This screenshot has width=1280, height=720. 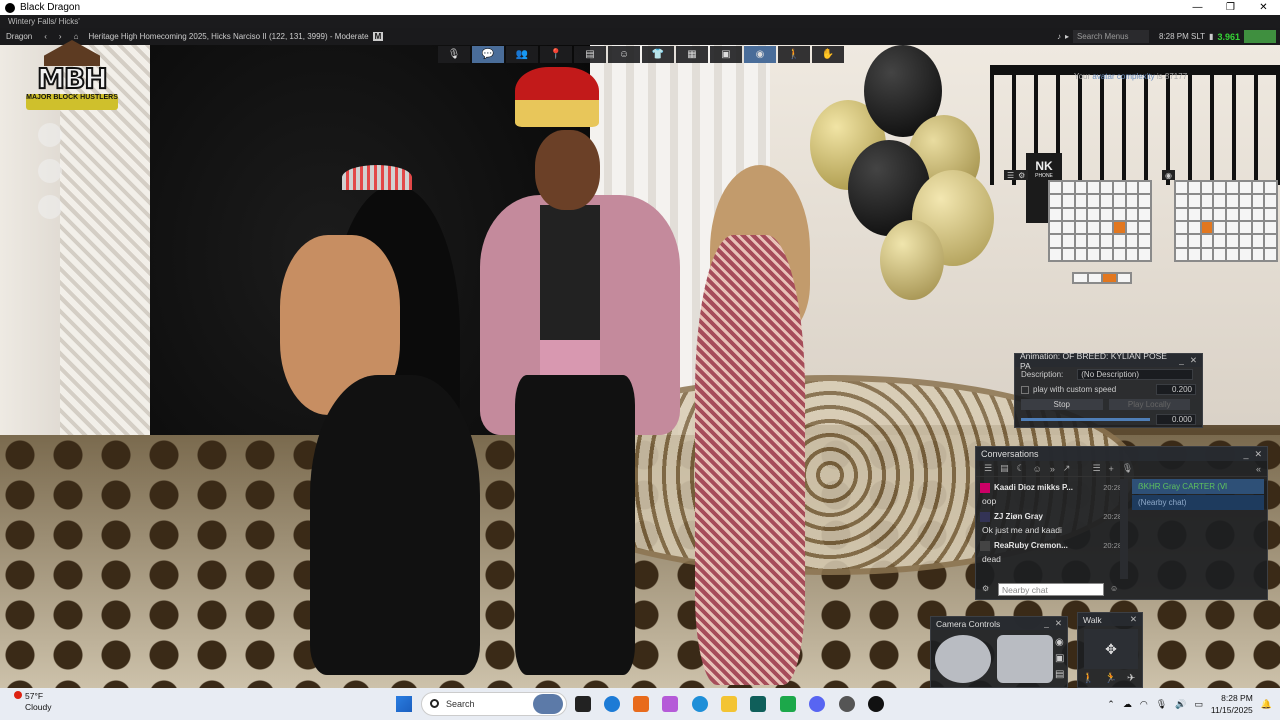 What do you see at coordinates (1100, 221) in the screenshot?
I see `pose-grid-hud-left` at bounding box center [1100, 221].